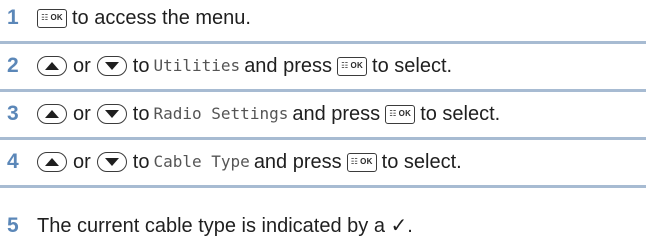  I want to click on step-number: 5, so click(13, 225).